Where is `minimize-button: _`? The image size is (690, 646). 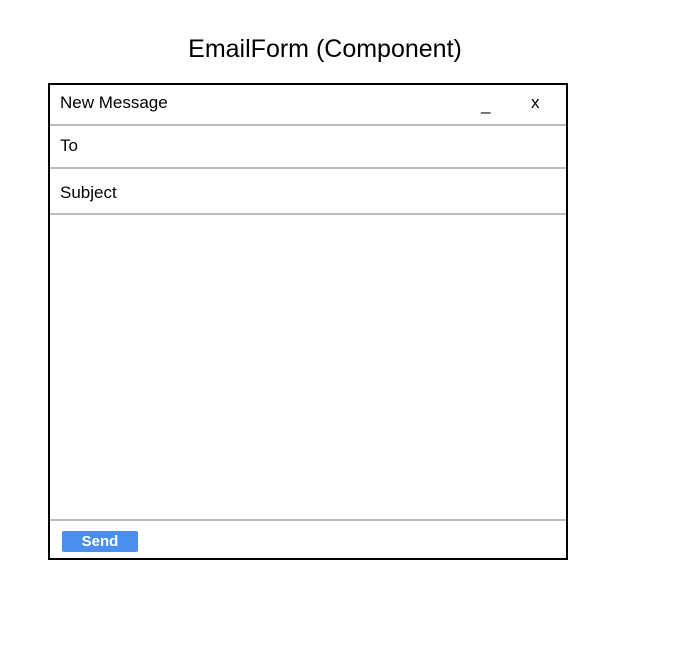 minimize-button: _ is located at coordinates (485, 105).